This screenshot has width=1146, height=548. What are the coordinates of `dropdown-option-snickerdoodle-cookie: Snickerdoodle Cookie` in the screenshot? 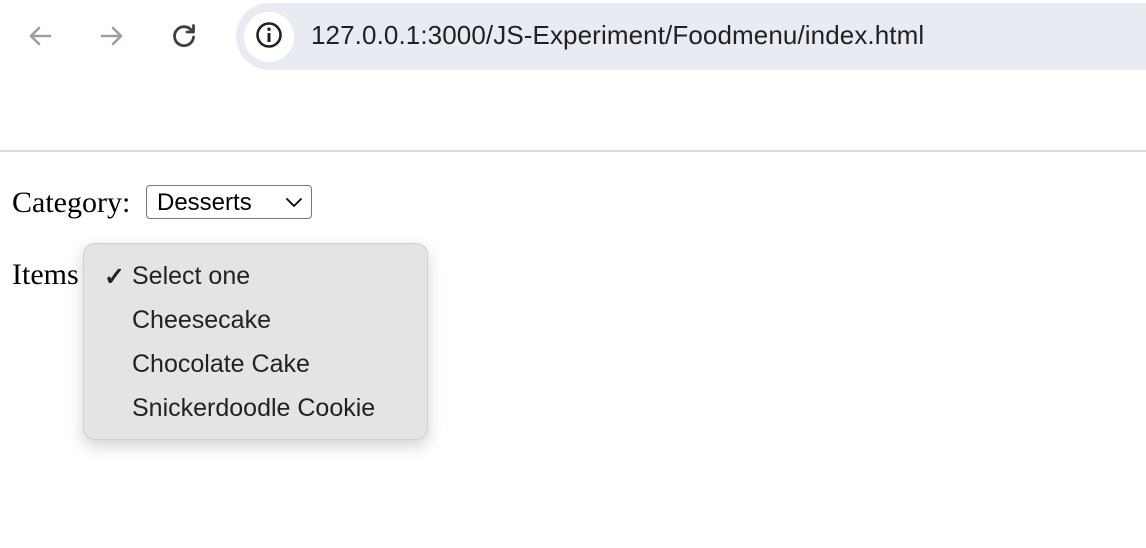 It's located at (255, 408).